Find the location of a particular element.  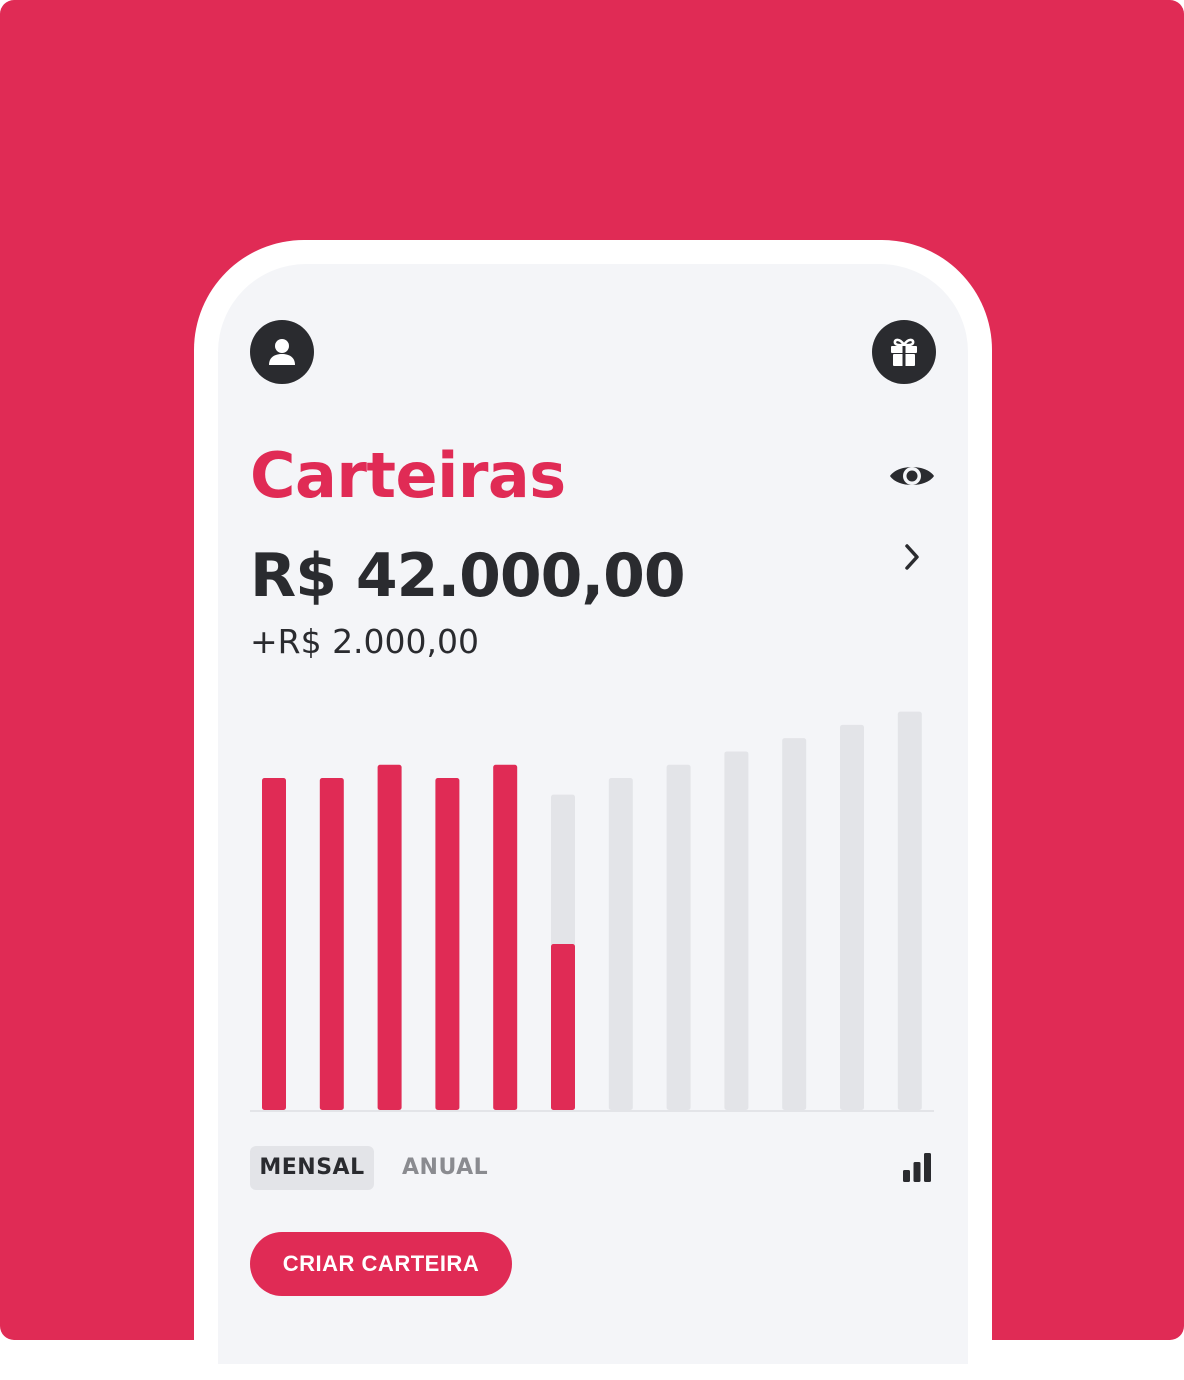

tab-anual: ANUAL is located at coordinates (445, 1168).